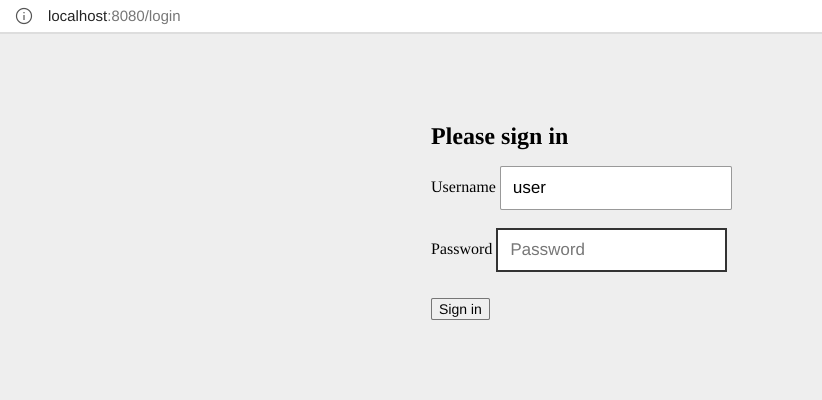 The height and width of the screenshot is (400, 822). I want to click on password-field: Password, so click(612, 250).